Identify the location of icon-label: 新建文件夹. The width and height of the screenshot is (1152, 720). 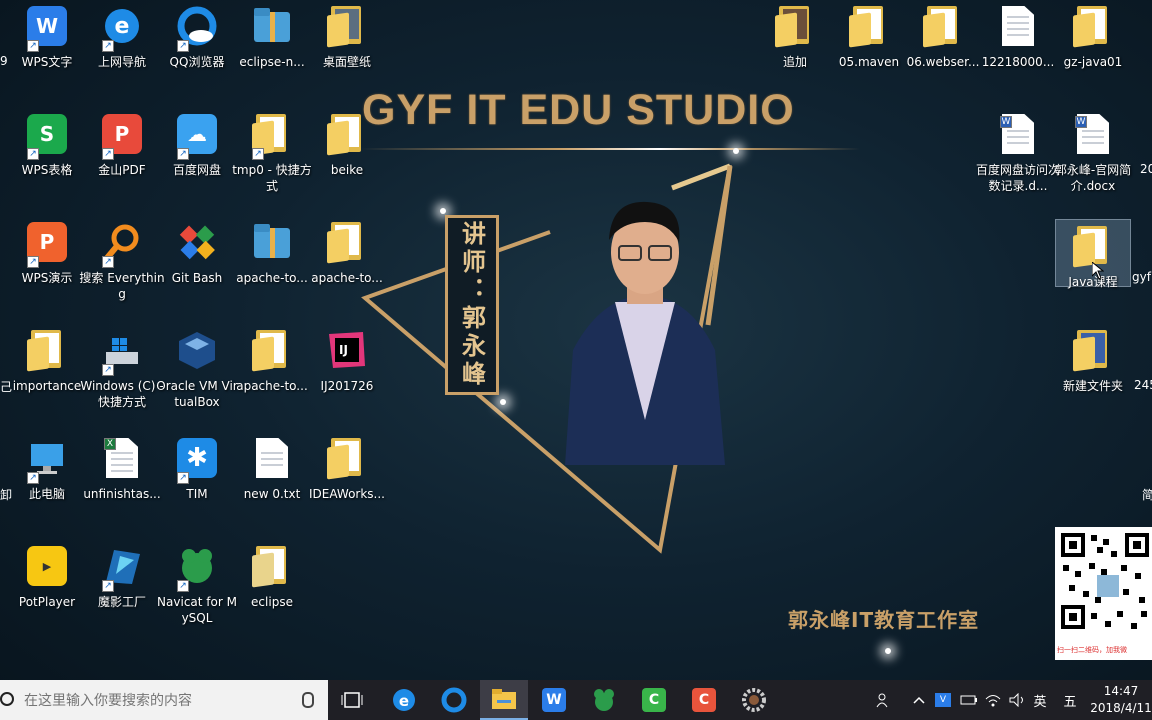
(1092, 386).